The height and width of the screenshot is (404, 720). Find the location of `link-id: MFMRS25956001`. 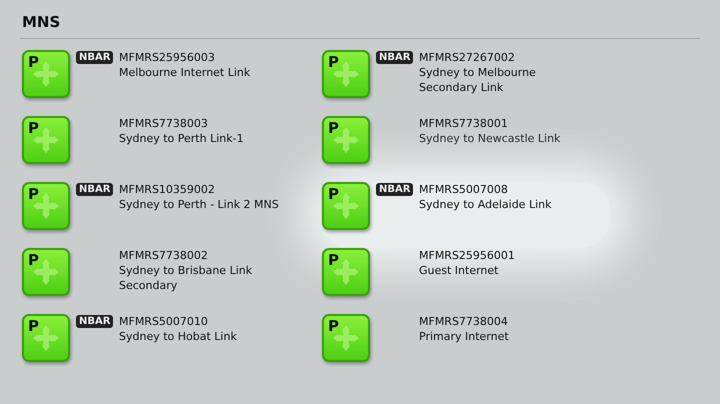

link-id: MFMRS25956001 is located at coordinates (467, 255).